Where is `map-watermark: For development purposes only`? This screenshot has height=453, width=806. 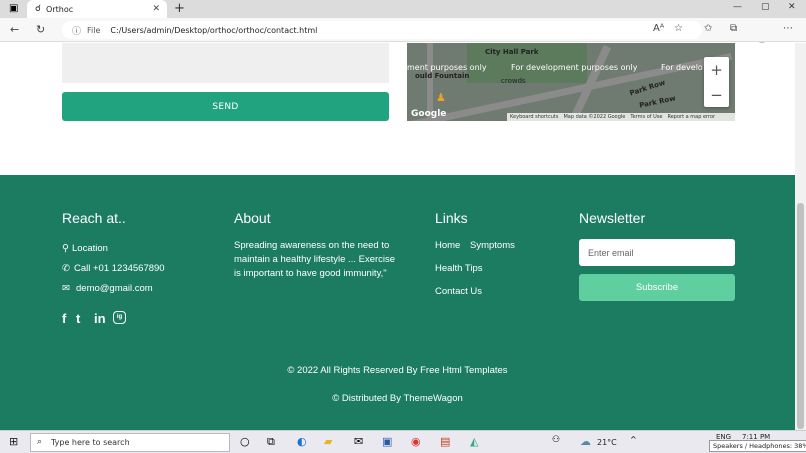 map-watermark: For development purposes only is located at coordinates (574, 67).